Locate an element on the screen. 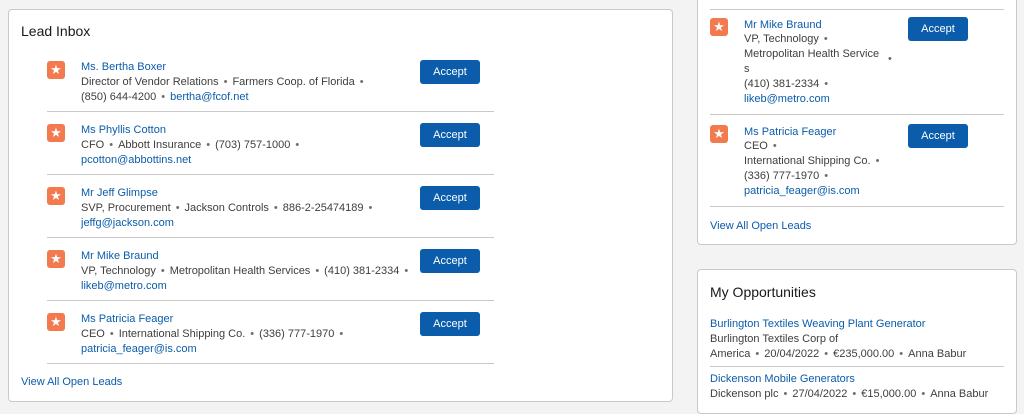 The width and height of the screenshot is (1024, 414). opportunity-account-cont: America is located at coordinates (730, 354).